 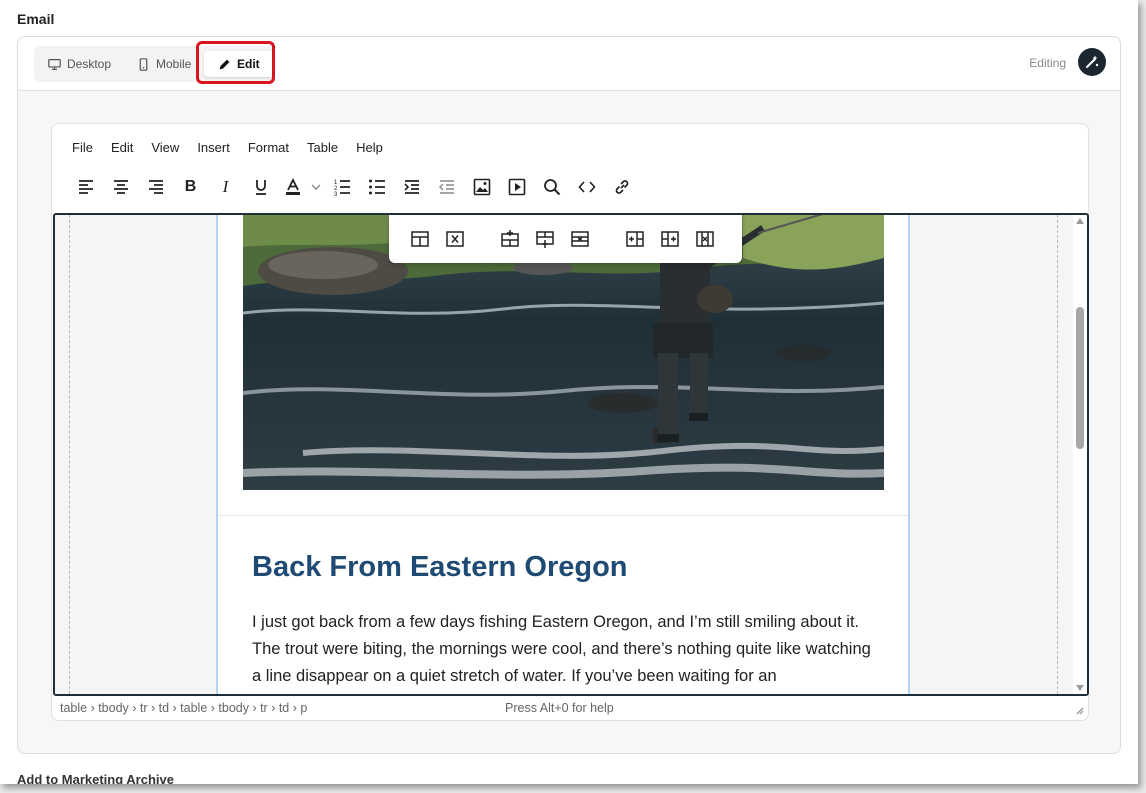 I want to click on insert-column-after-icon, so click(x=669, y=239).